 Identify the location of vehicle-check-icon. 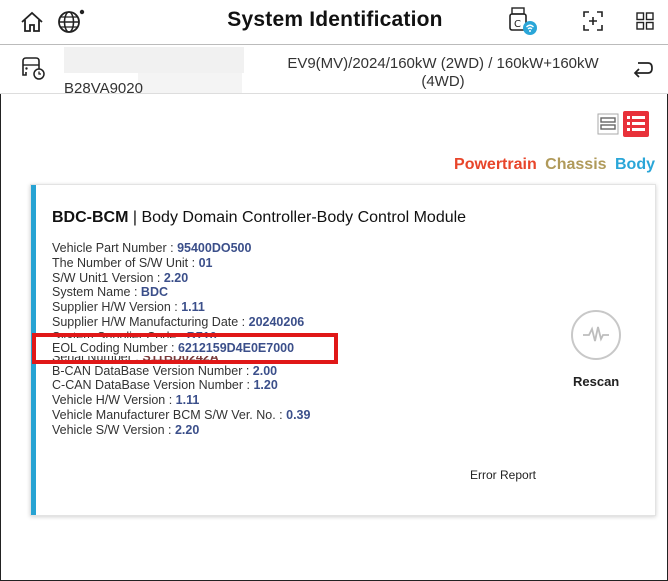
(33, 68).